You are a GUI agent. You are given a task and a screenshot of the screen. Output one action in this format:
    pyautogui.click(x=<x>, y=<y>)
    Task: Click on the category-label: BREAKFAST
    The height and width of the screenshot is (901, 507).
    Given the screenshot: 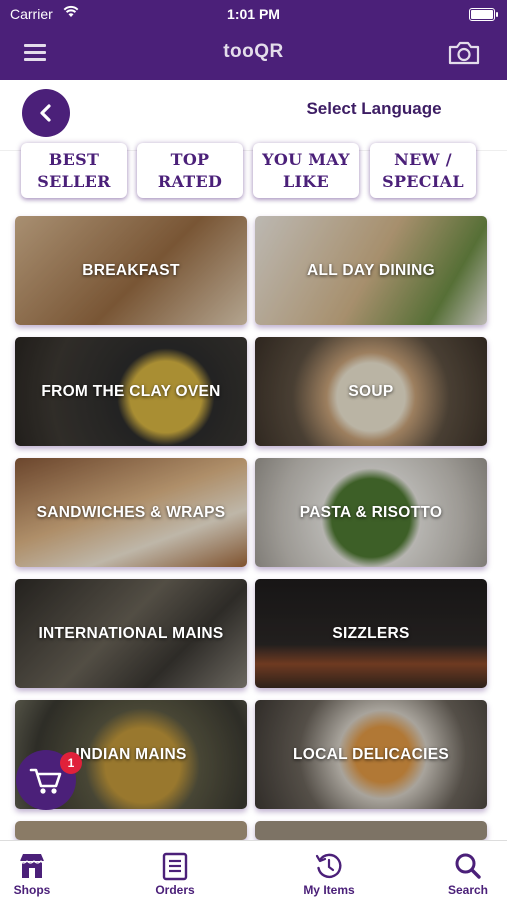 What is the action you would take?
    pyautogui.click(x=131, y=270)
    